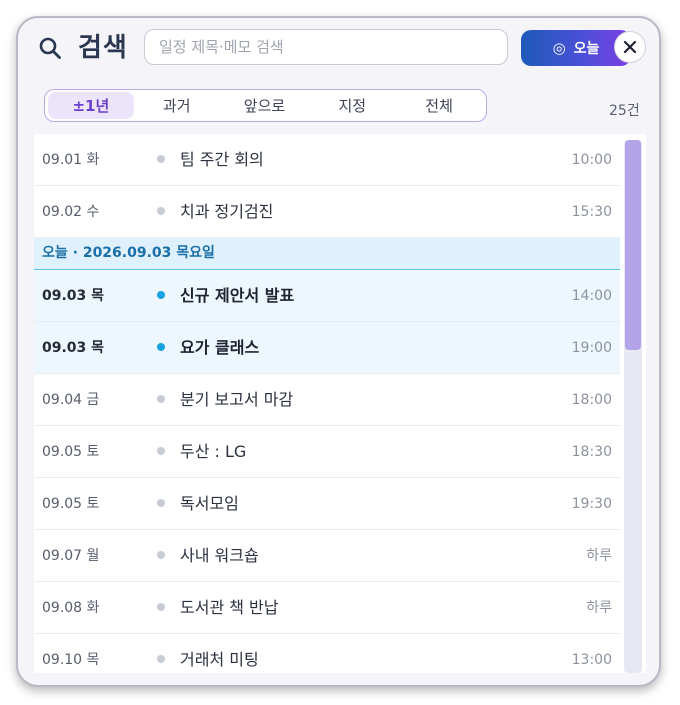 The image size is (680, 705). I want to click on event-title: 분기 보고서 마감, so click(237, 399).